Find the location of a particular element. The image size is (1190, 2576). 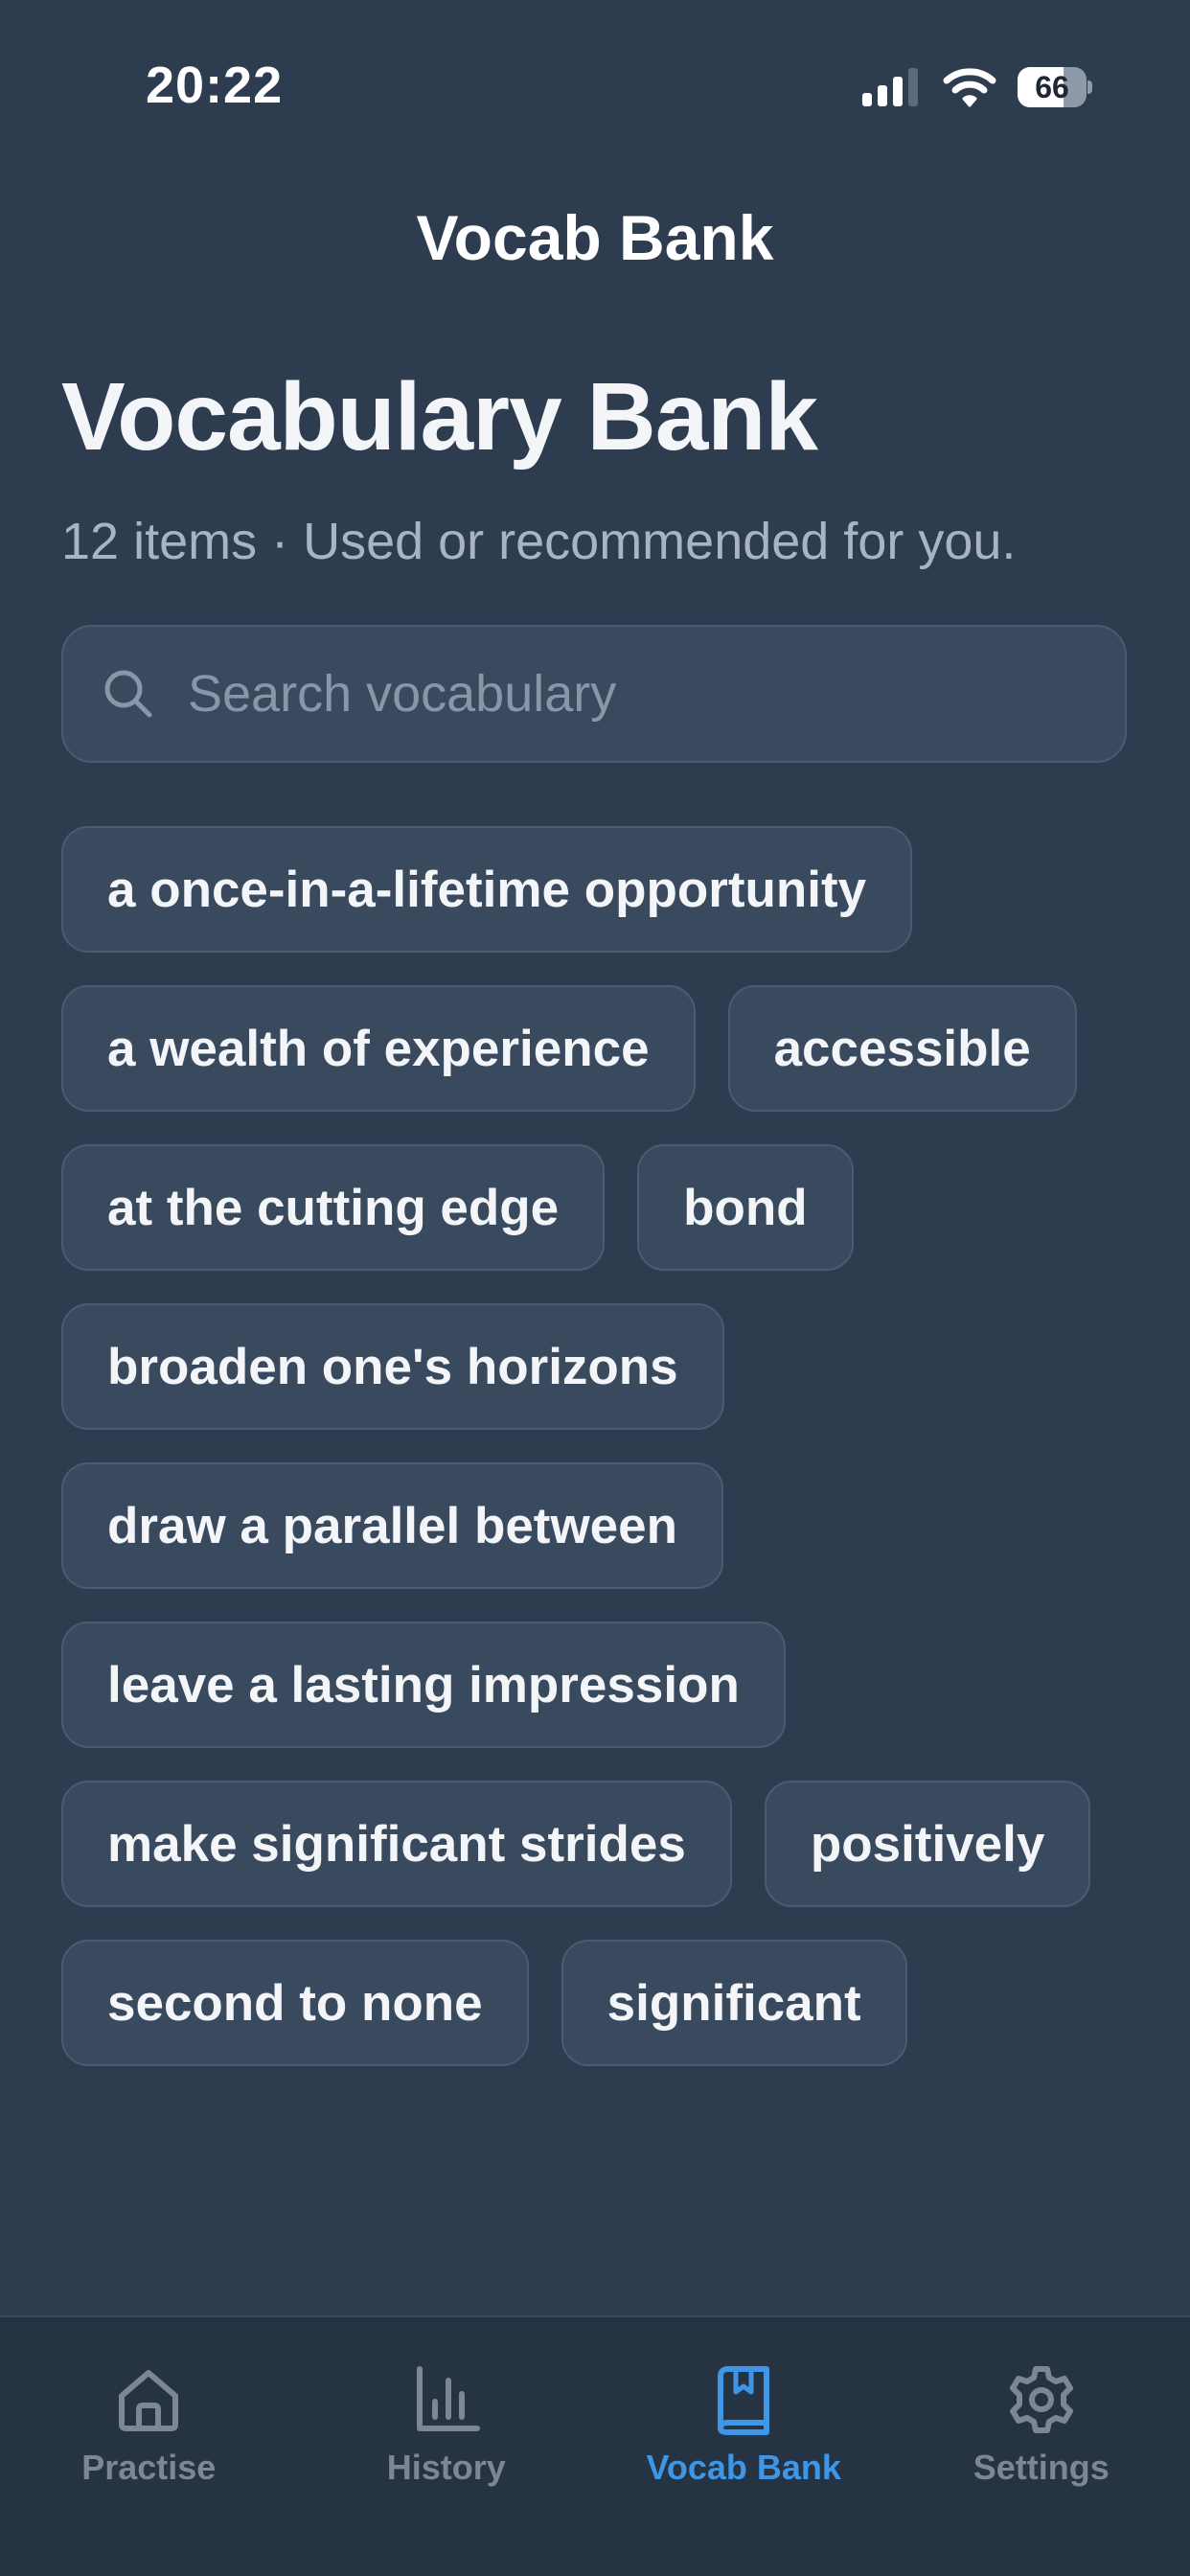

book-icon is located at coordinates (744, 2400).